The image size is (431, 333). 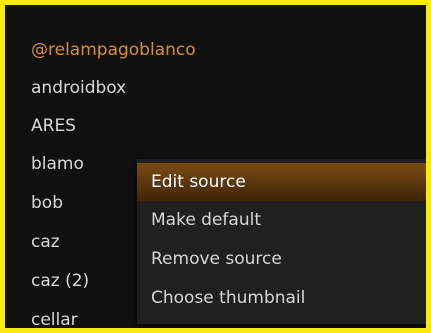 I want to click on source-item-bob: bob, so click(x=47, y=203).